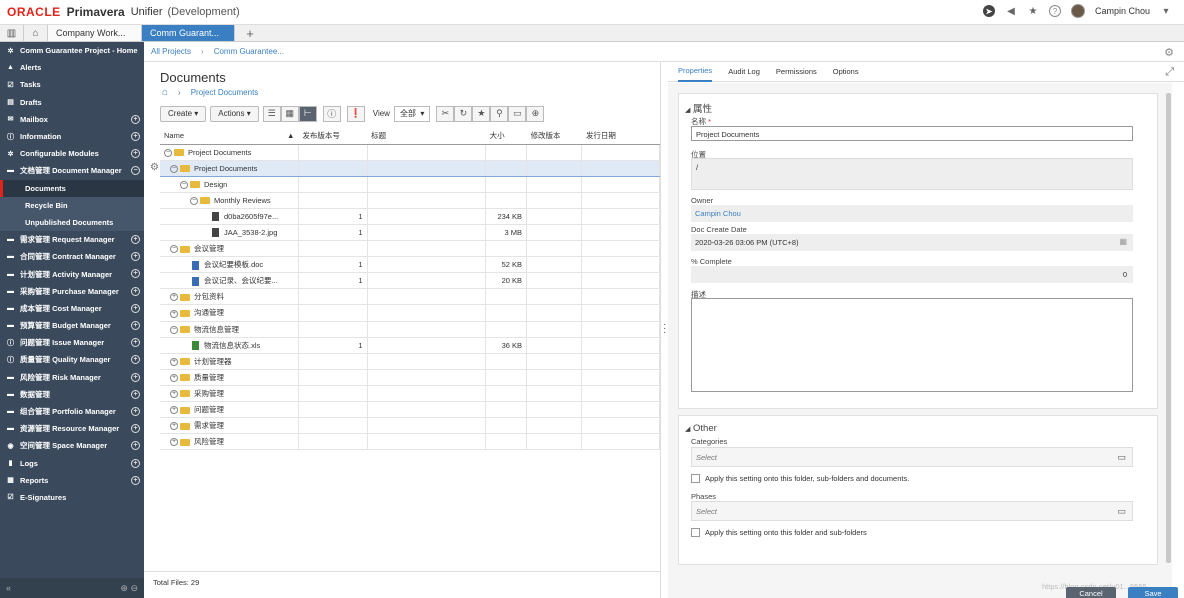  I want to click on breadcrumb-all-projects: All Projects, so click(171, 51).